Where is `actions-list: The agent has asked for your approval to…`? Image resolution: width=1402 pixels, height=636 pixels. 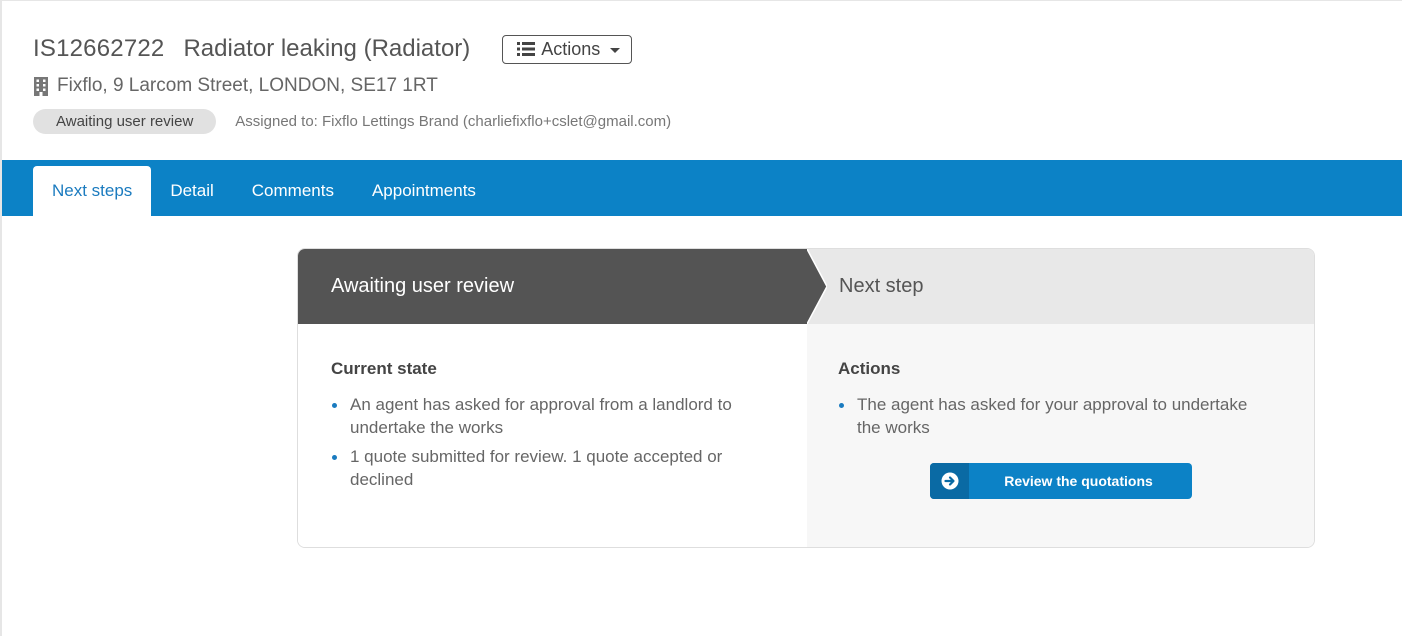
actions-list: The agent has asked for your approval to… is located at coordinates (1056, 416).